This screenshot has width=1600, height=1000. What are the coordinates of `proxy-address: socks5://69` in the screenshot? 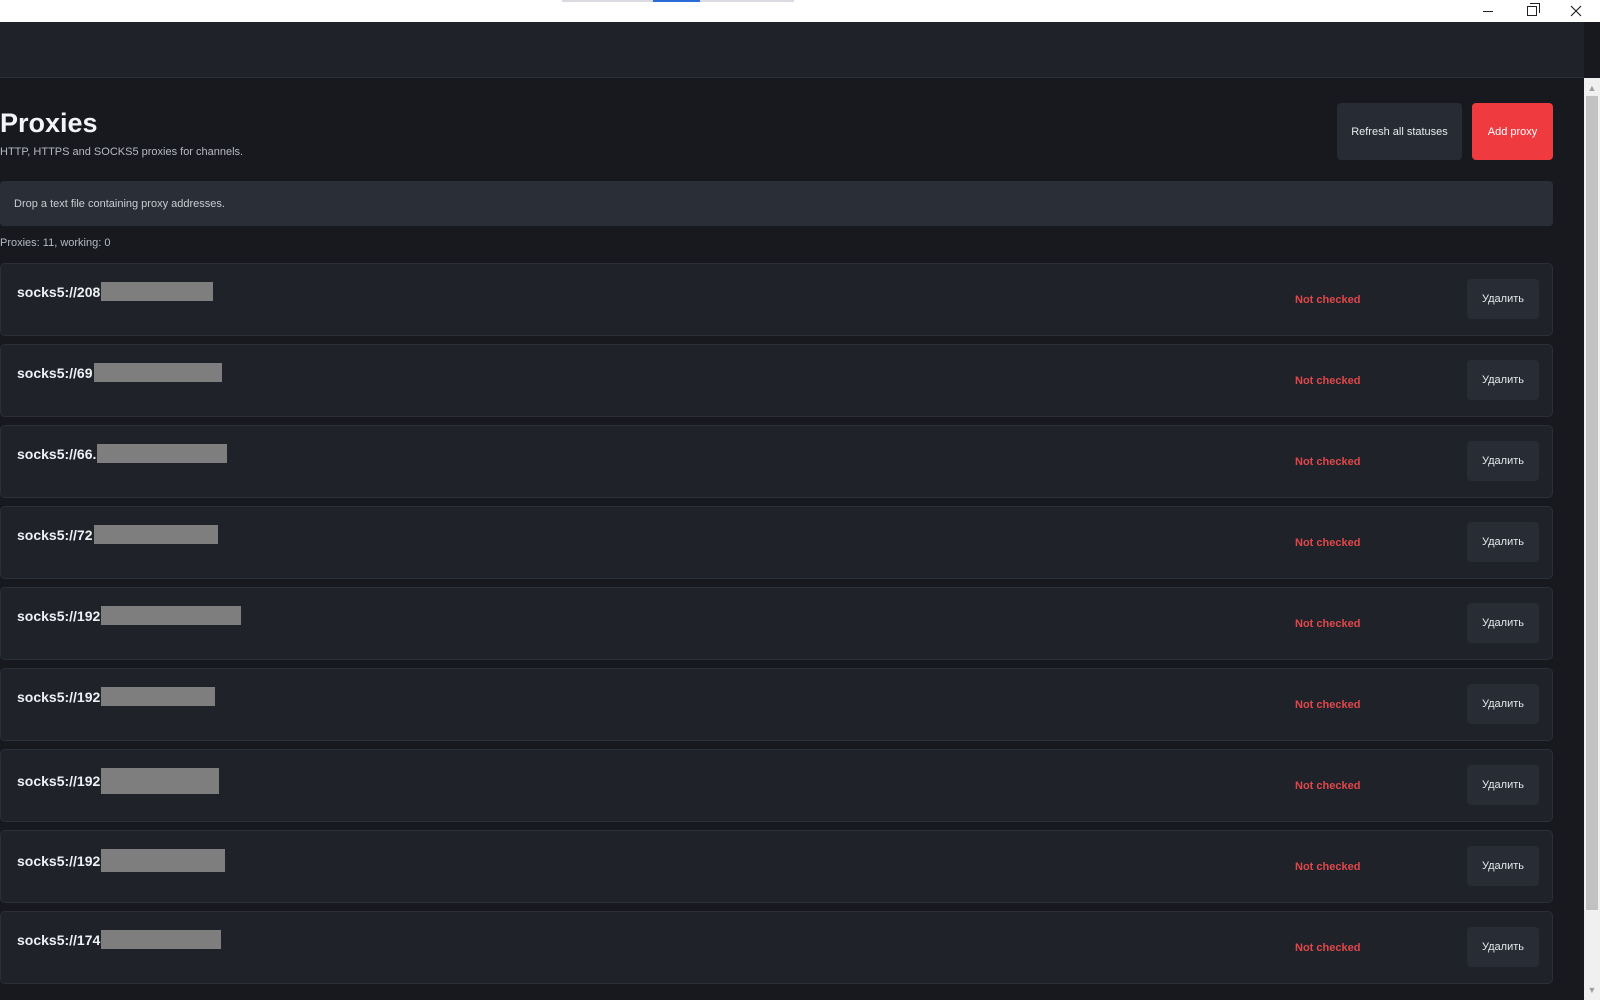 It's located at (119, 372).